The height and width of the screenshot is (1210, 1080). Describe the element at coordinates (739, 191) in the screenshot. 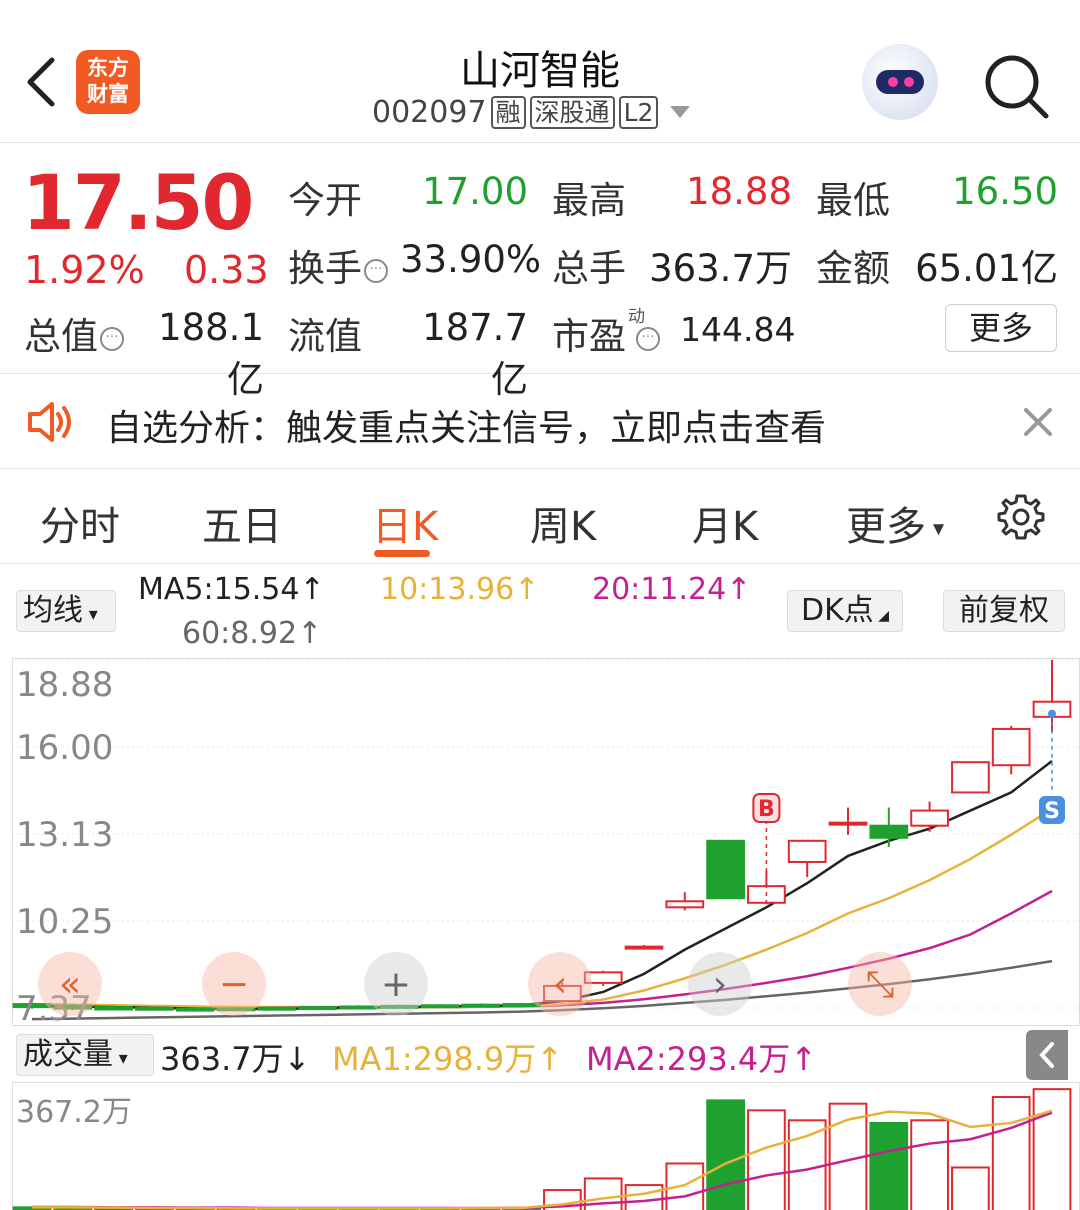

I see `high-value: 18.88` at that location.